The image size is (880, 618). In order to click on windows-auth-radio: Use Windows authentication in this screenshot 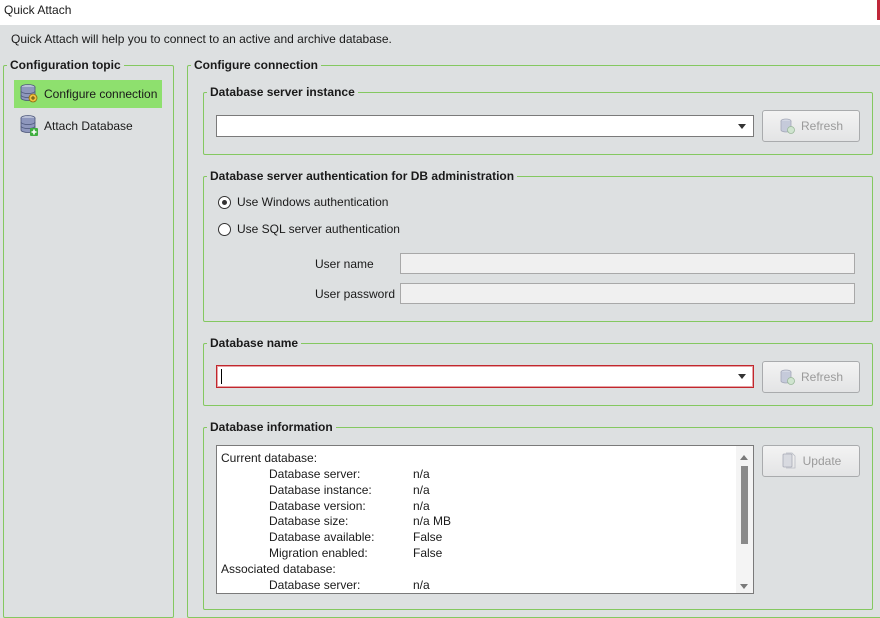, I will do `click(303, 202)`.